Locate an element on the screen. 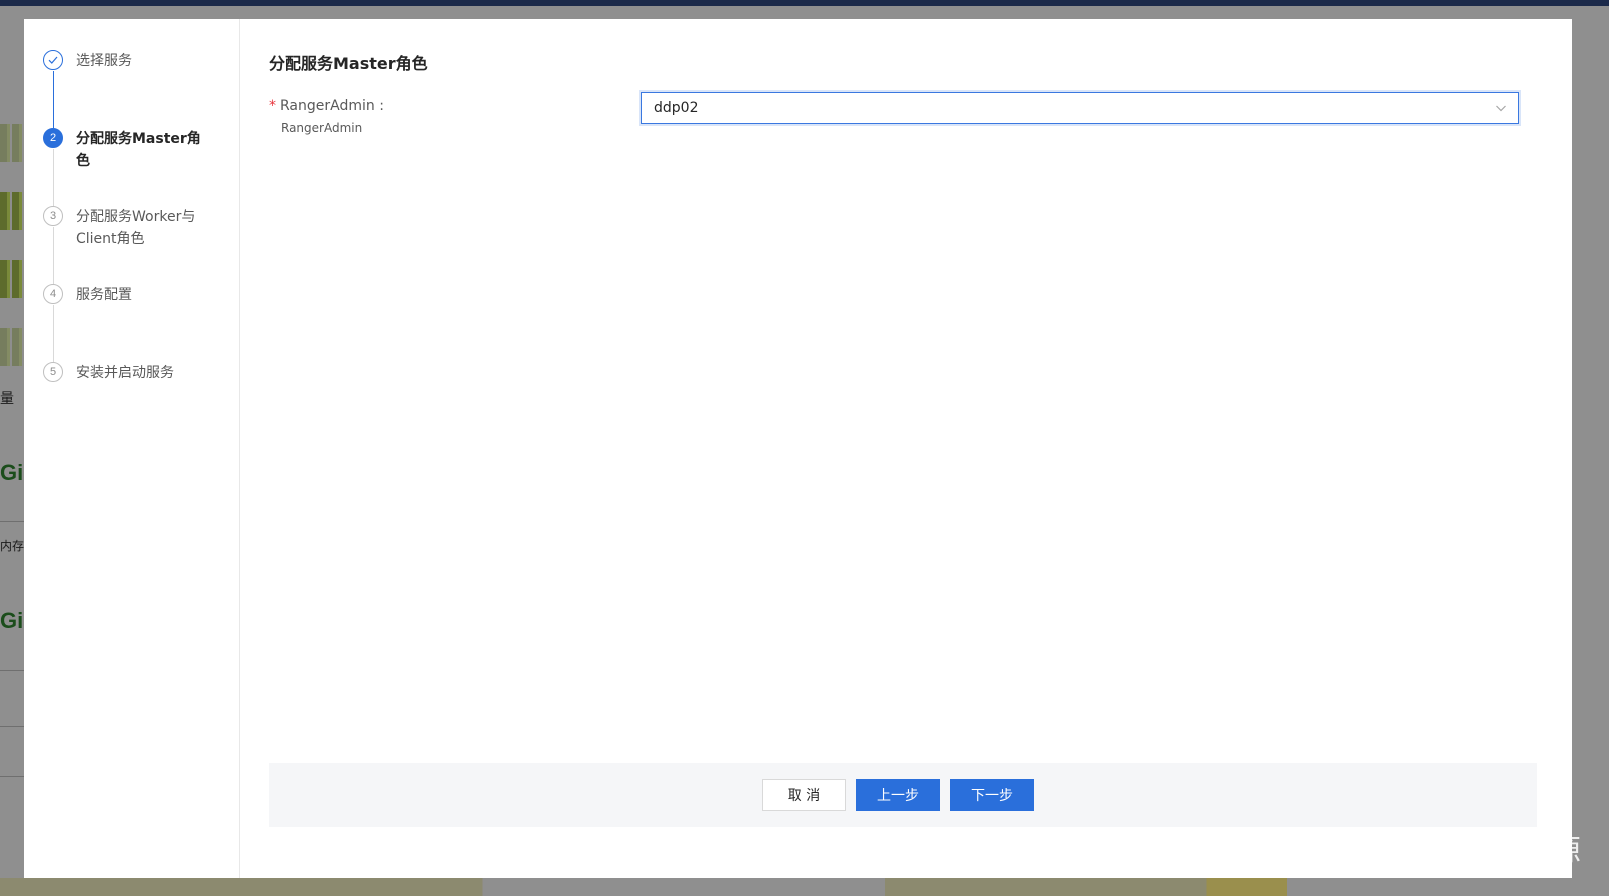 The height and width of the screenshot is (896, 1609). next-step-button: 下一步 is located at coordinates (992, 795).